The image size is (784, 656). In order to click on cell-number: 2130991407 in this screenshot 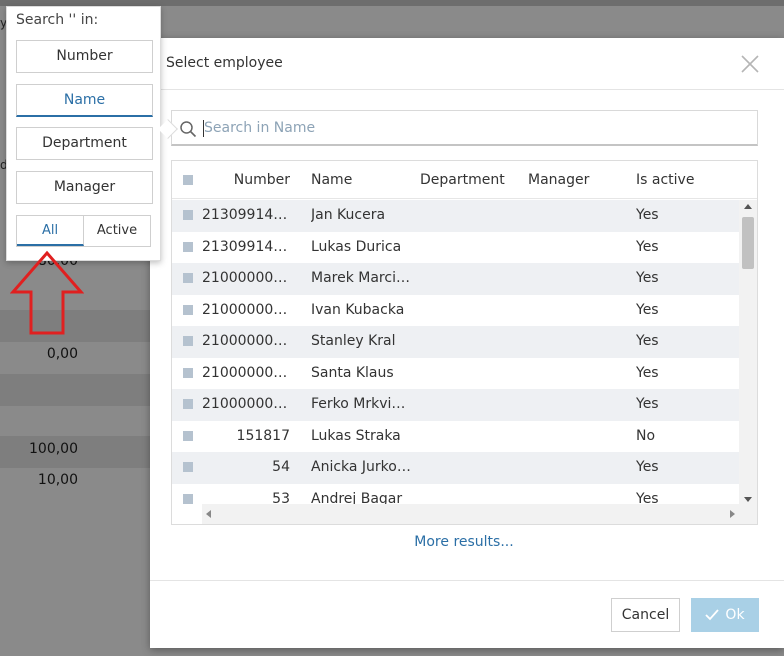, I will do `click(246, 215)`.